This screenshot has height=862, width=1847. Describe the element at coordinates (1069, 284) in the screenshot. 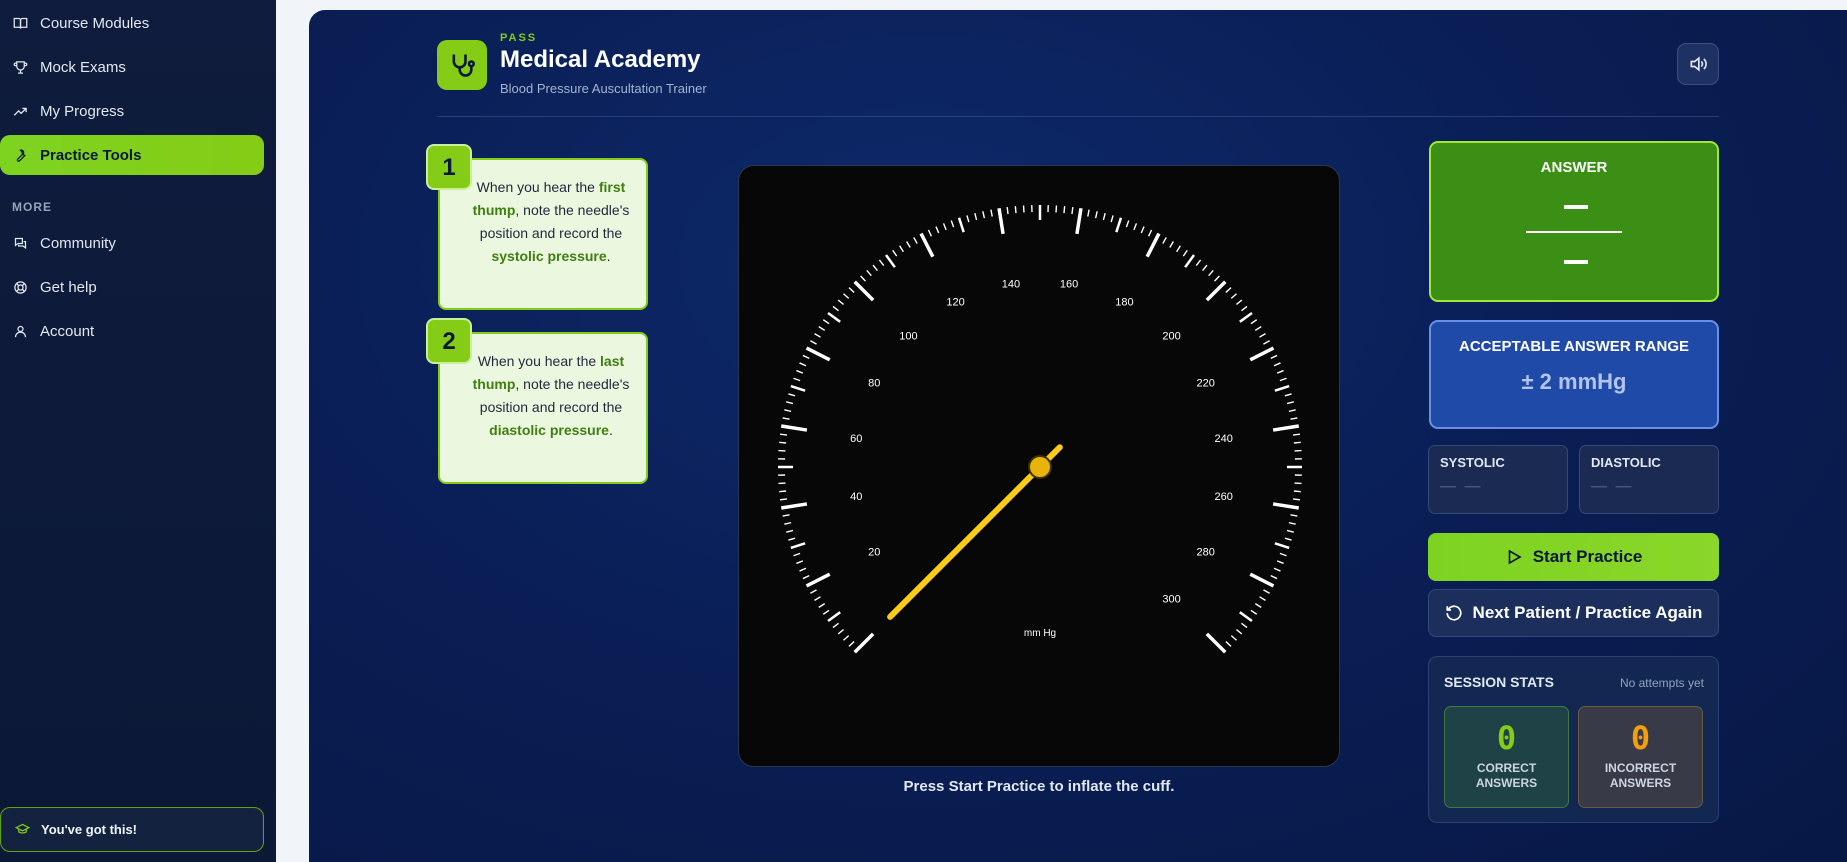

I see `gauge-tick-label: 160` at that location.